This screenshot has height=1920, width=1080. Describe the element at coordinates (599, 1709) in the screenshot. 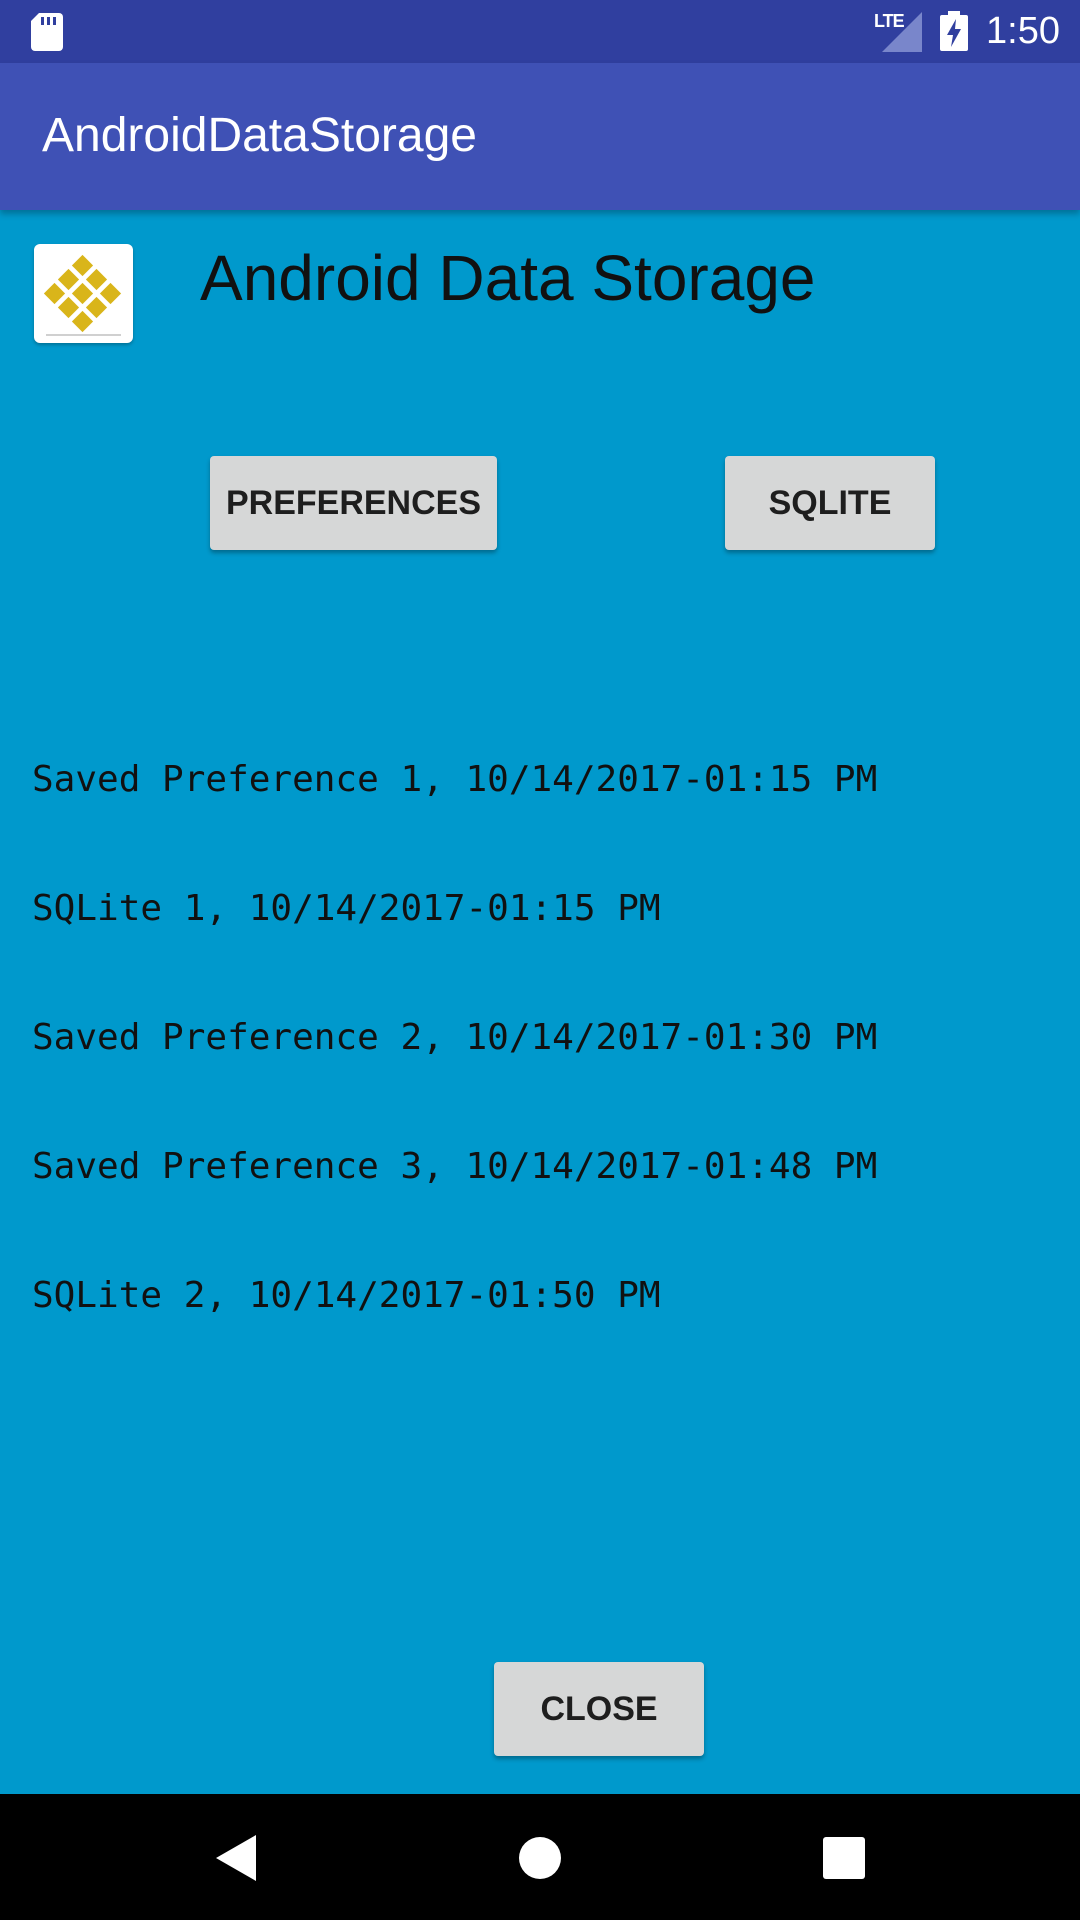

I see `close-button: CLOSE` at that location.